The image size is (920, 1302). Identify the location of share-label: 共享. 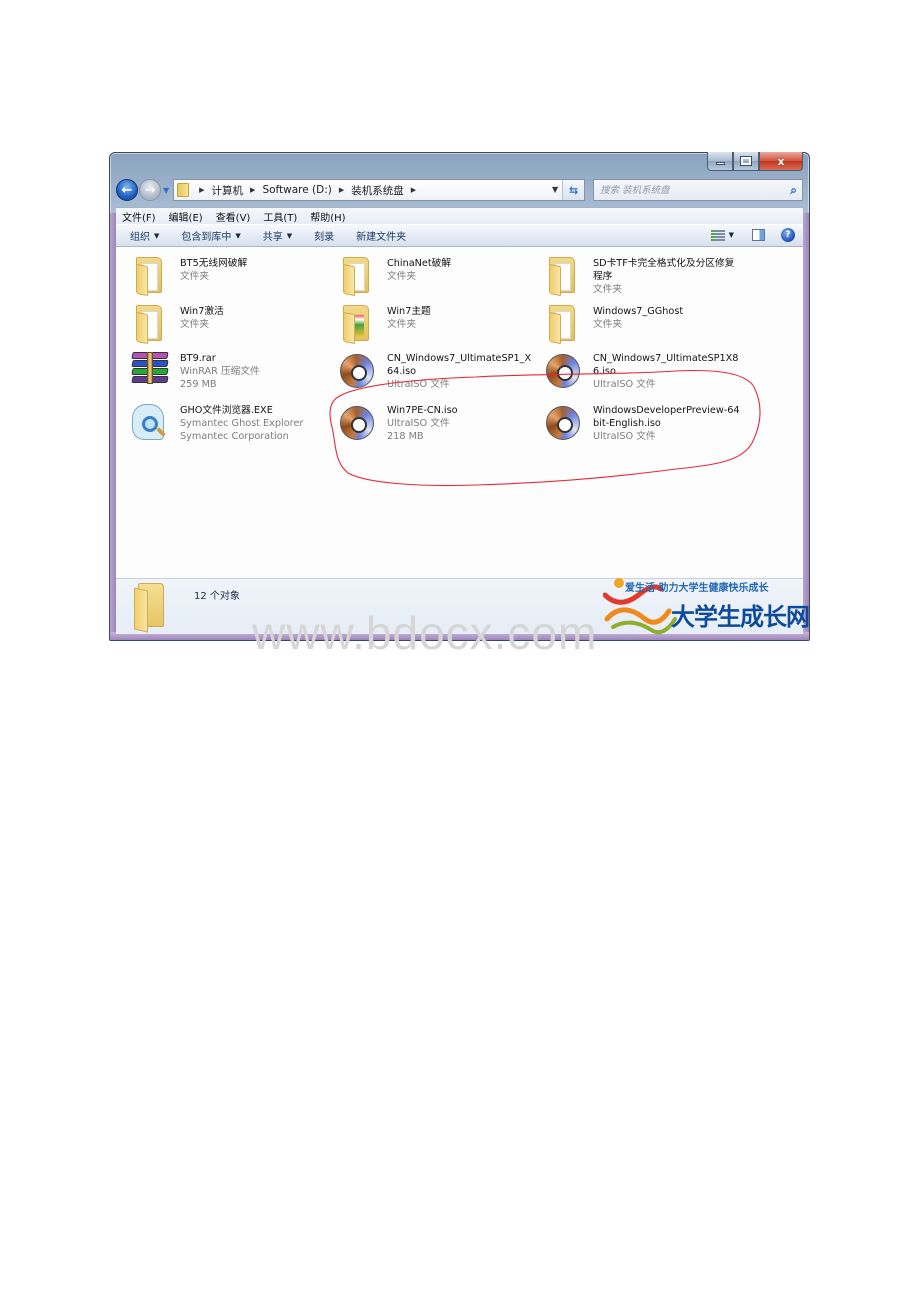
(272, 237).